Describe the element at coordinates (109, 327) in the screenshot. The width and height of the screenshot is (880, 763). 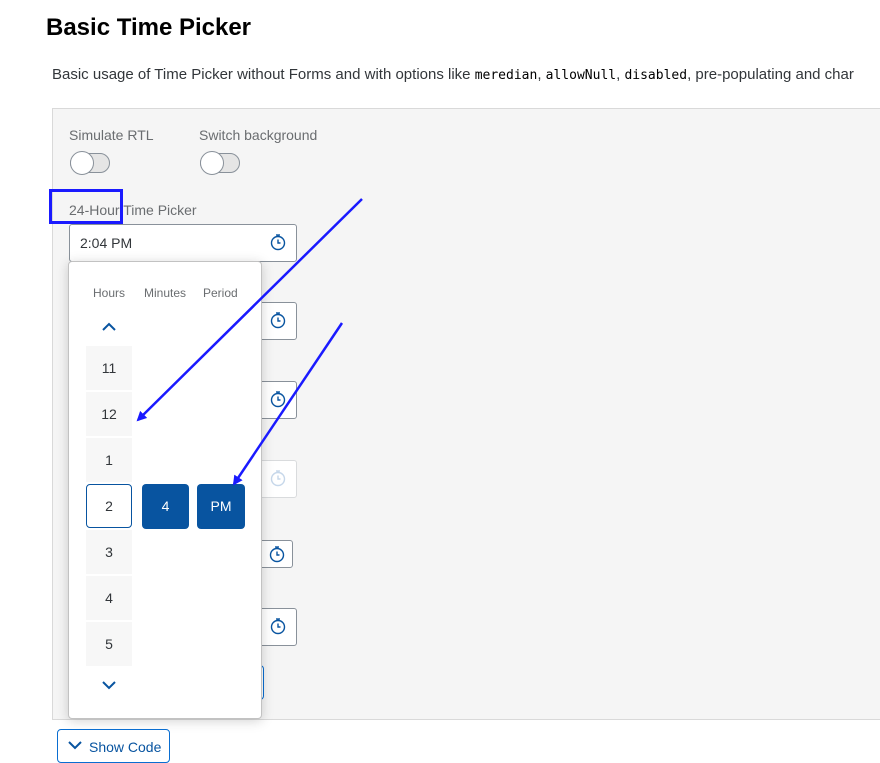
I see `chevron-up-icon` at that location.